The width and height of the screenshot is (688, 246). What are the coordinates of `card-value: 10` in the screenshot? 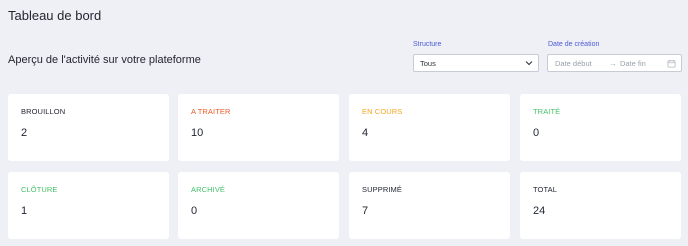 It's located at (197, 133).